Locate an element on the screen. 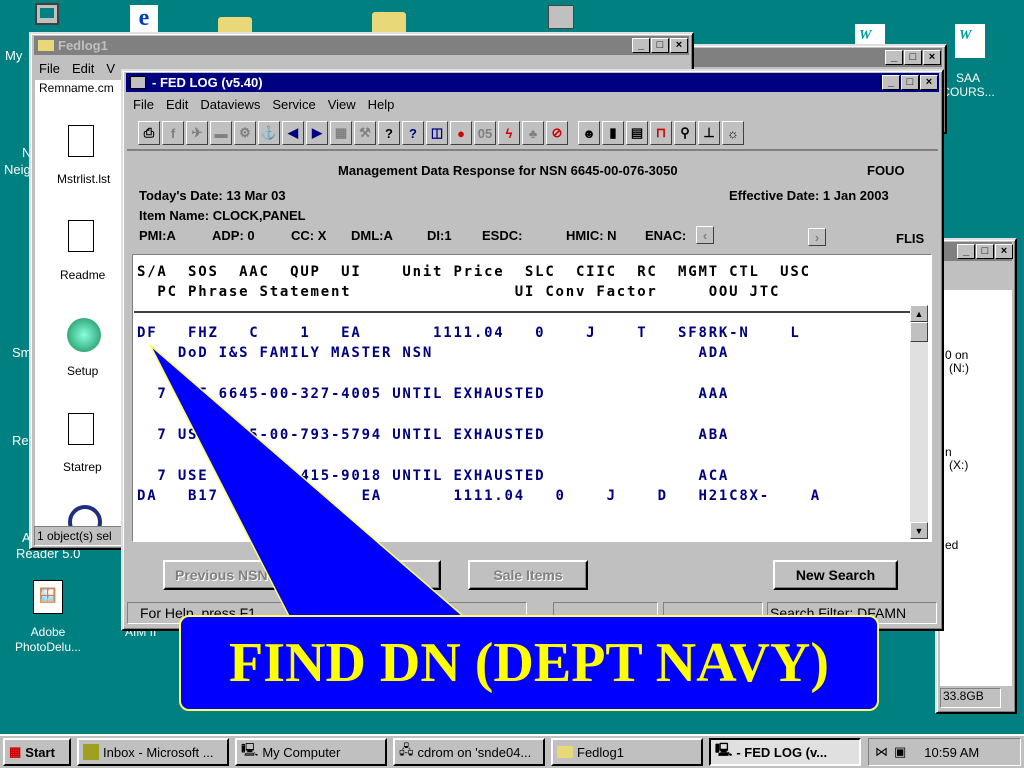  display-tray-icon: ▣ is located at coordinates (900, 752).